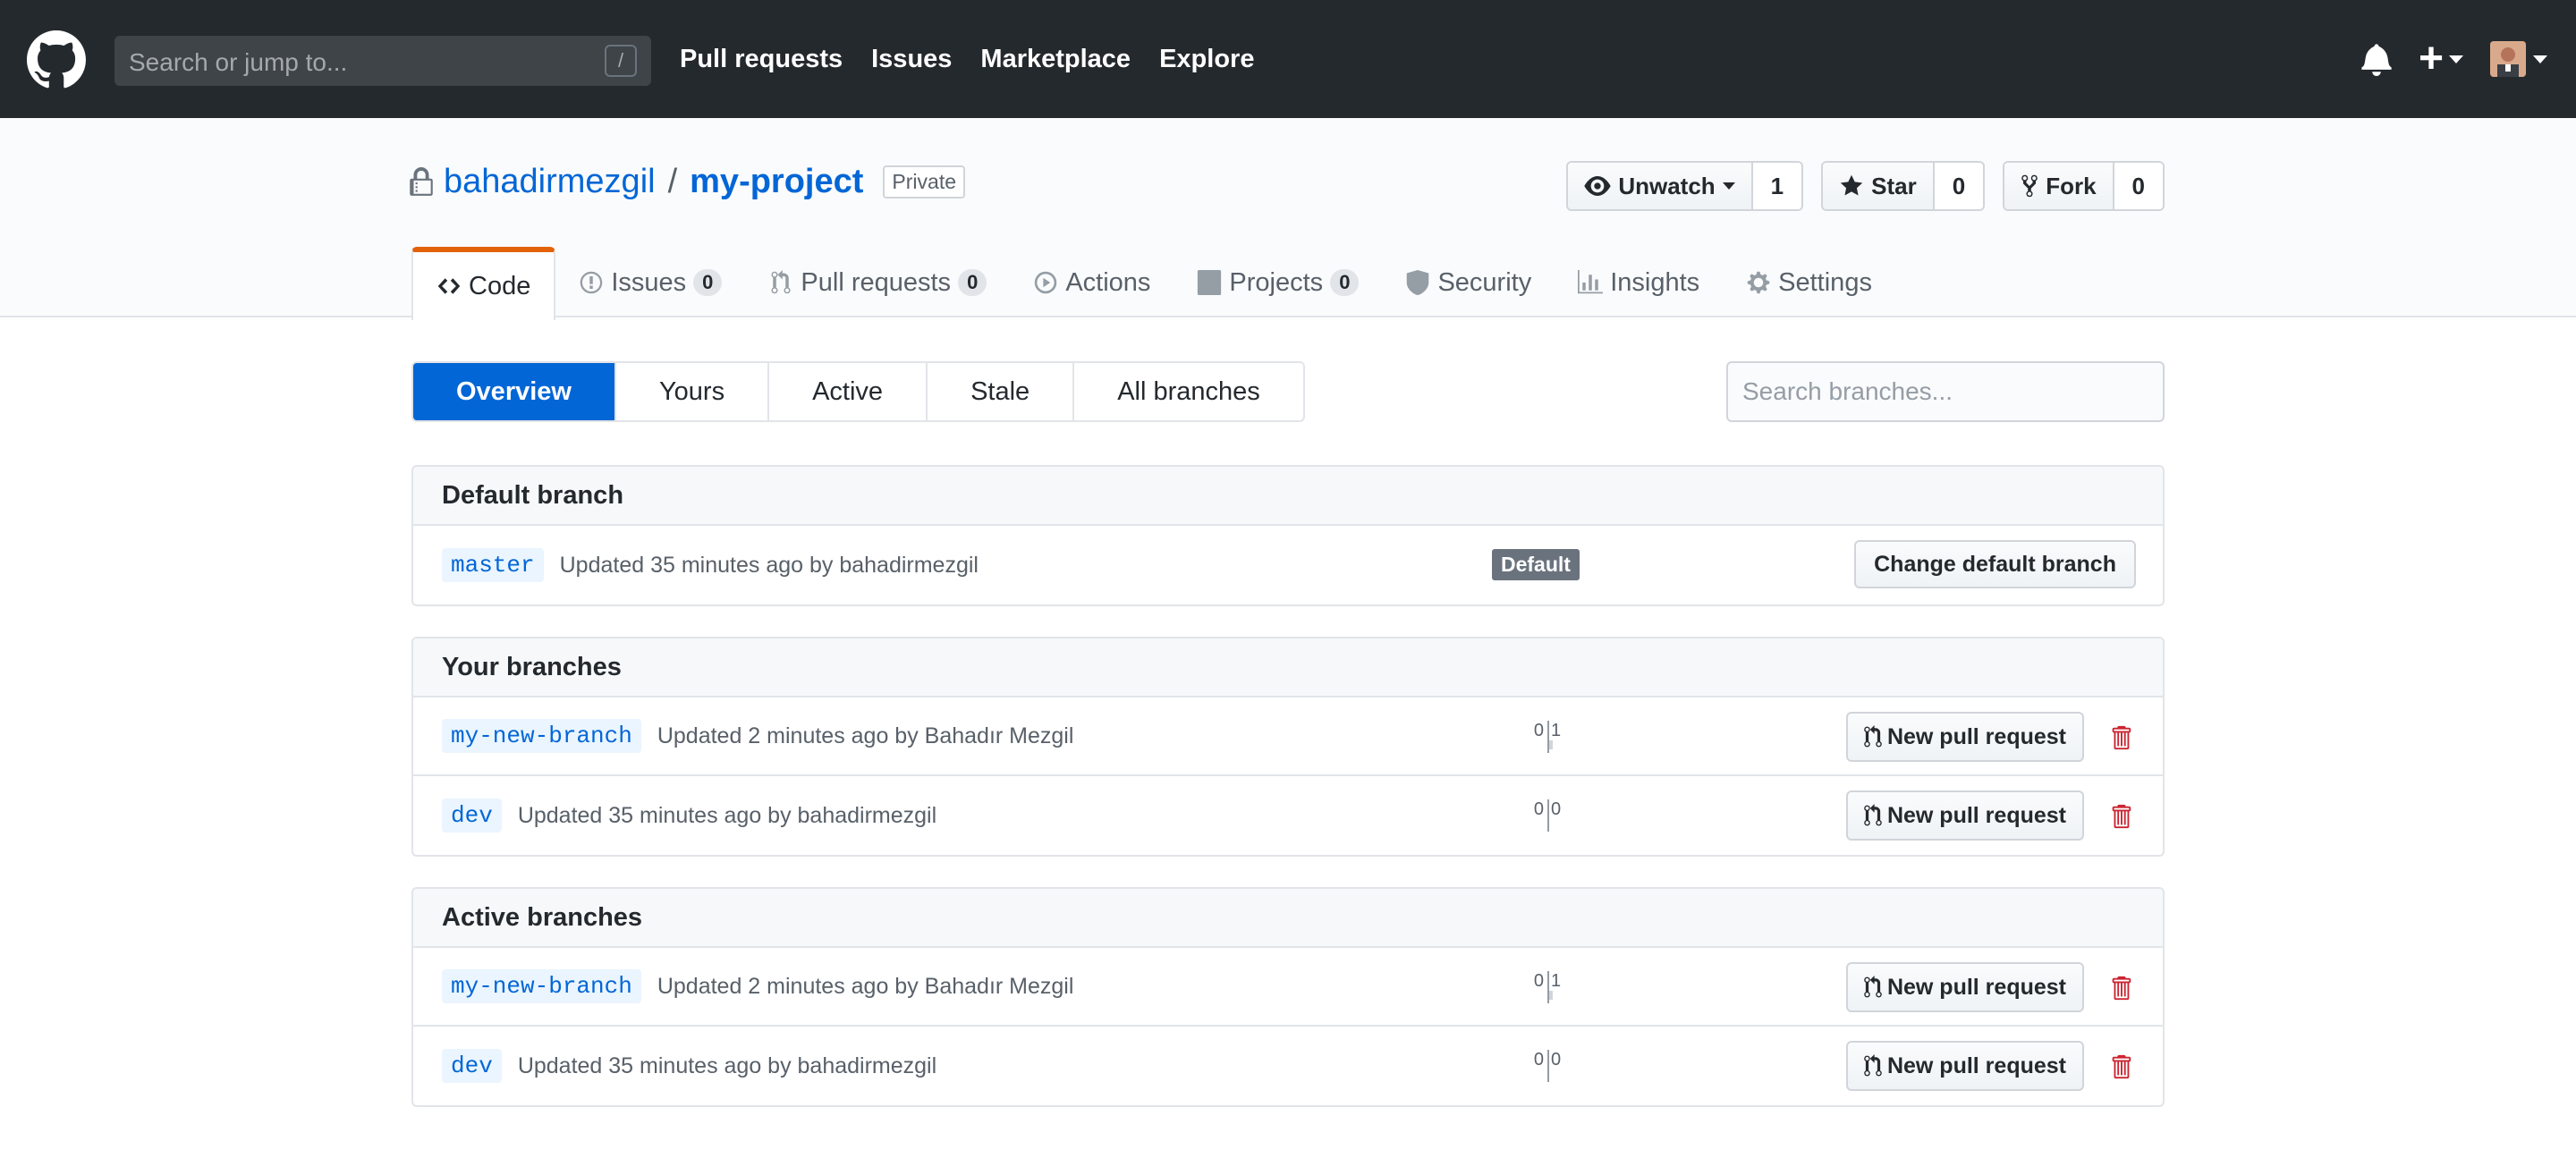  What do you see at coordinates (1046, 283) in the screenshot?
I see `play-icon` at bounding box center [1046, 283].